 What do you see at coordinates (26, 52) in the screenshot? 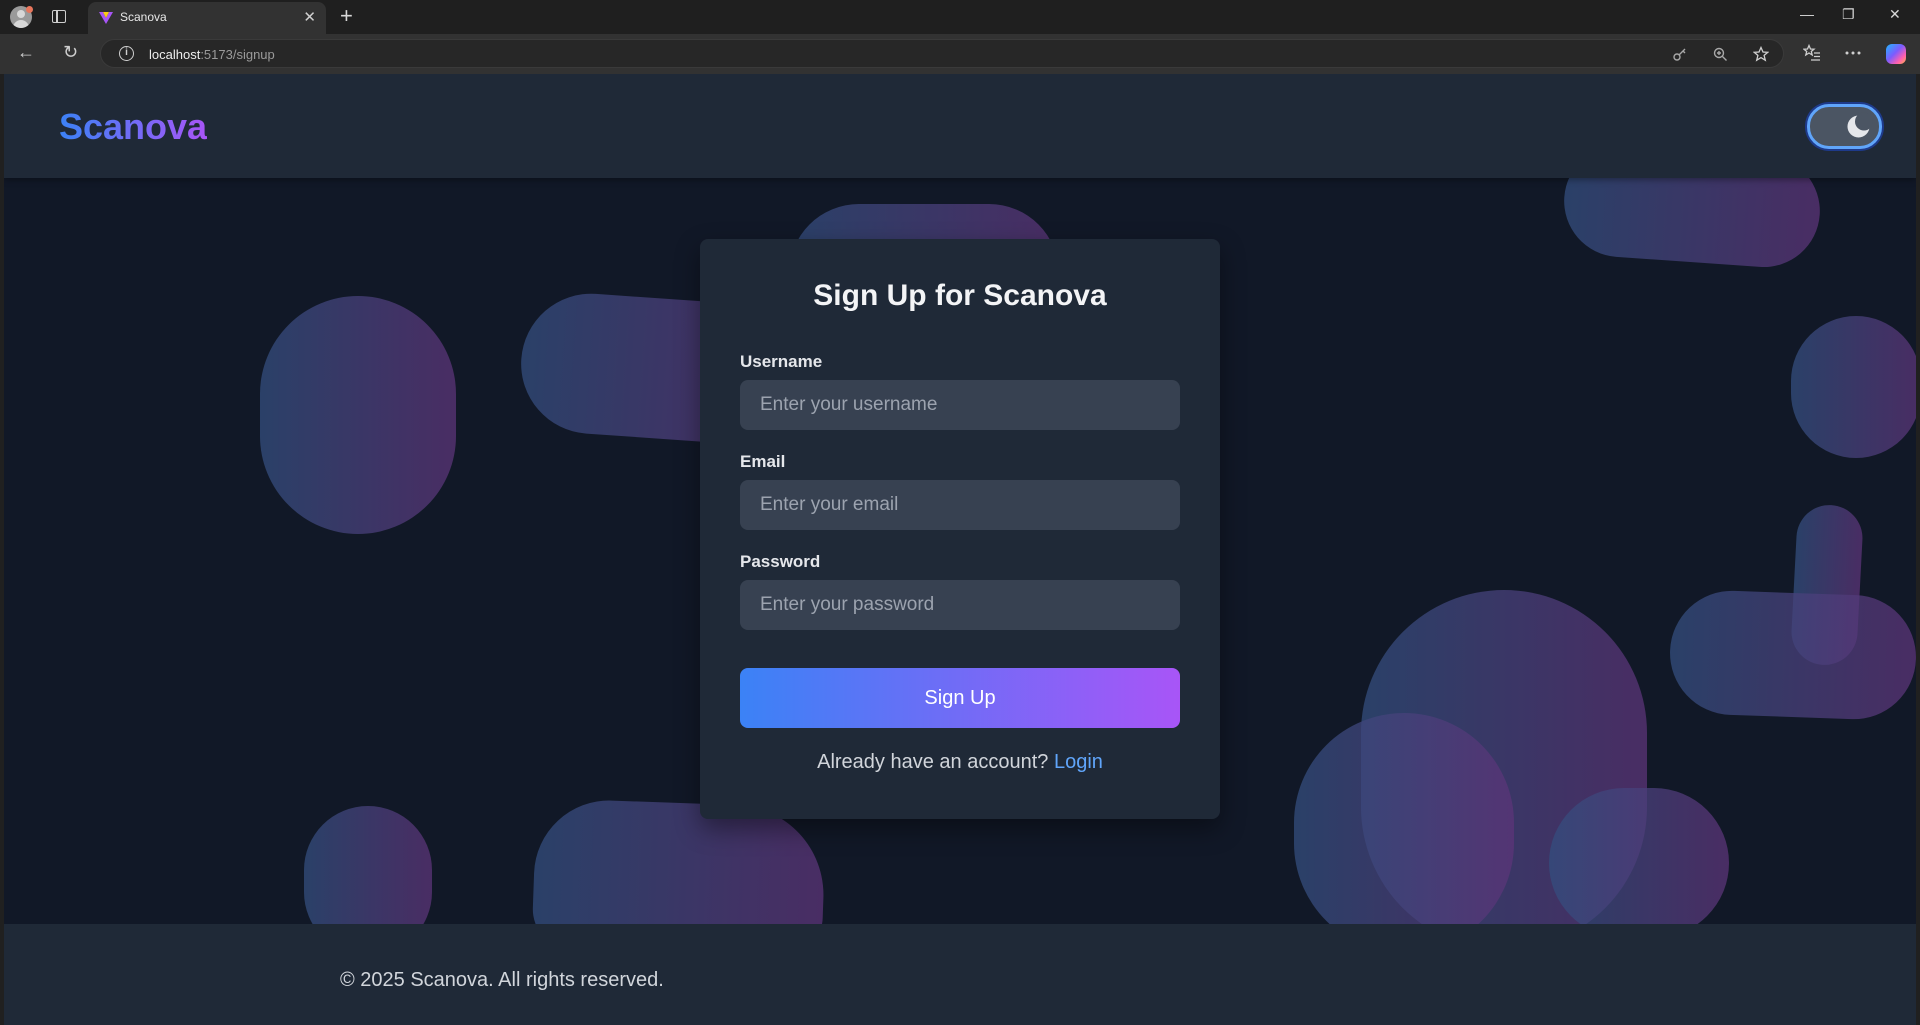
I see `back-button: ←` at bounding box center [26, 52].